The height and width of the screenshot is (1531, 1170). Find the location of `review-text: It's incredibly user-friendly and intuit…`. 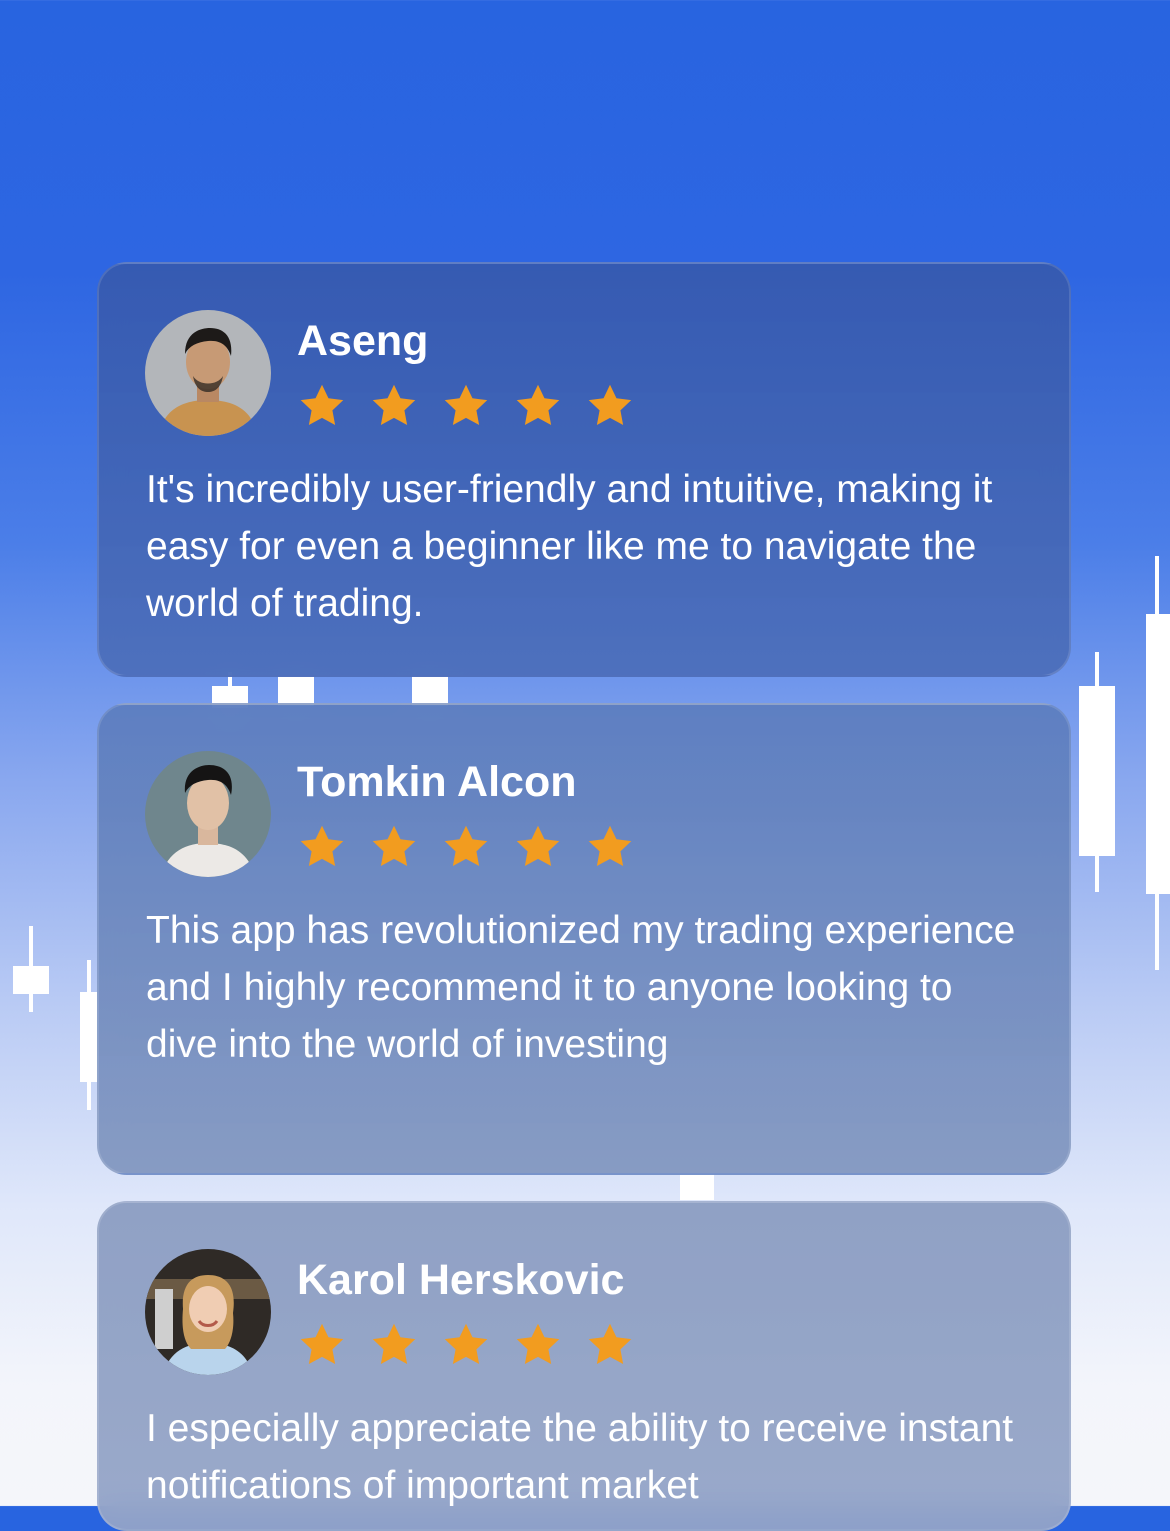

review-text: It's incredibly user-friendly and intuit… is located at coordinates (569, 546).